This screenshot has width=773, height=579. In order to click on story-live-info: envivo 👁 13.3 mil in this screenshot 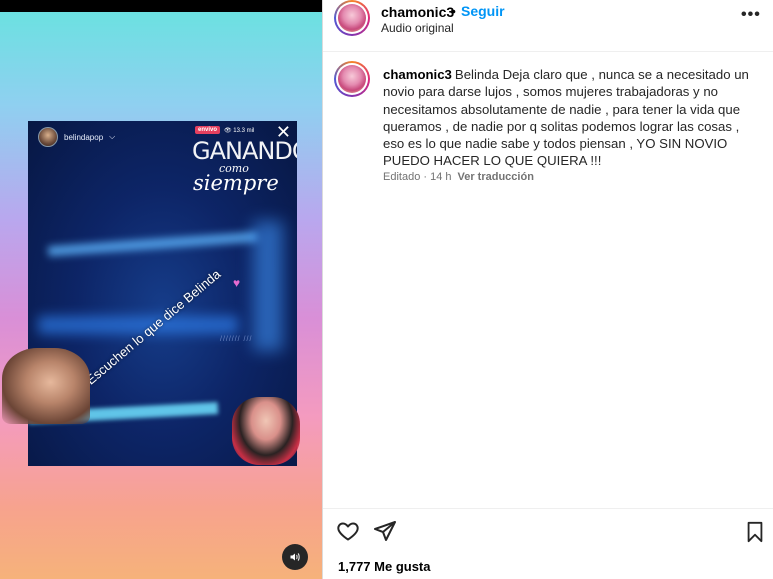, I will do `click(224, 130)`.